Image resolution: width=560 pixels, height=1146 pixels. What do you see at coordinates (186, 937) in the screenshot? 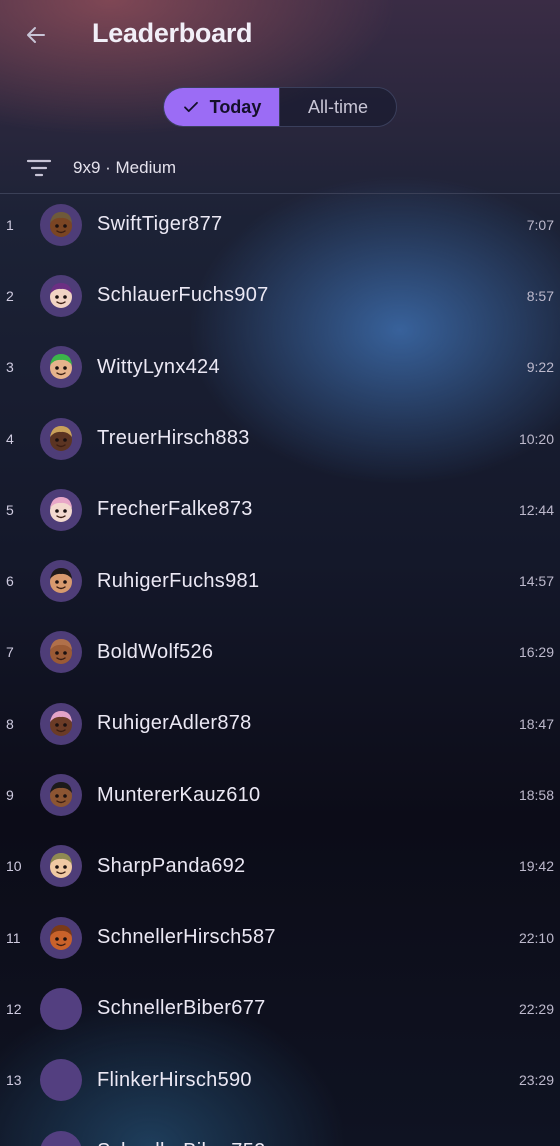
I see `player-name: SchnellerHirsch587` at bounding box center [186, 937].